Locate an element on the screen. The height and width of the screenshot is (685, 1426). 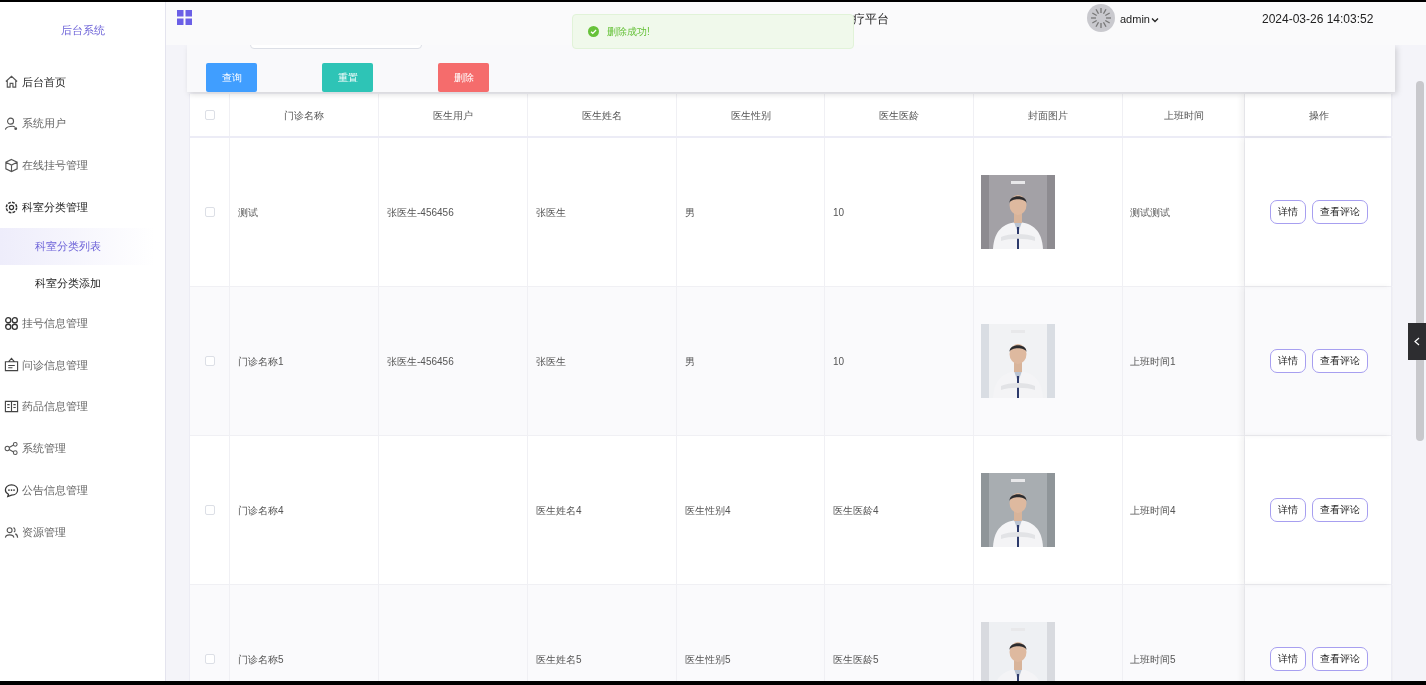
chevron-left-icon is located at coordinates (1417, 341).